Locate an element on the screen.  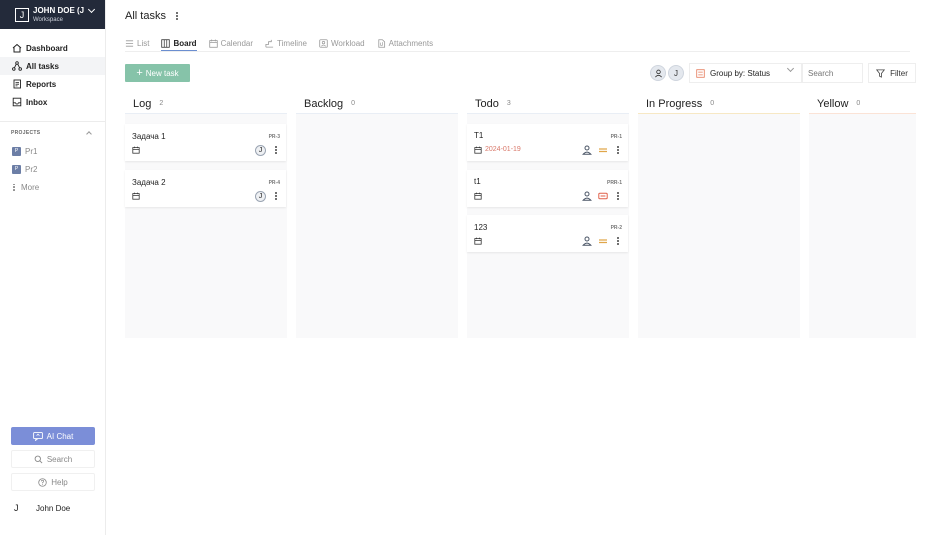
tab-timeline: Timeline is located at coordinates (286, 43).